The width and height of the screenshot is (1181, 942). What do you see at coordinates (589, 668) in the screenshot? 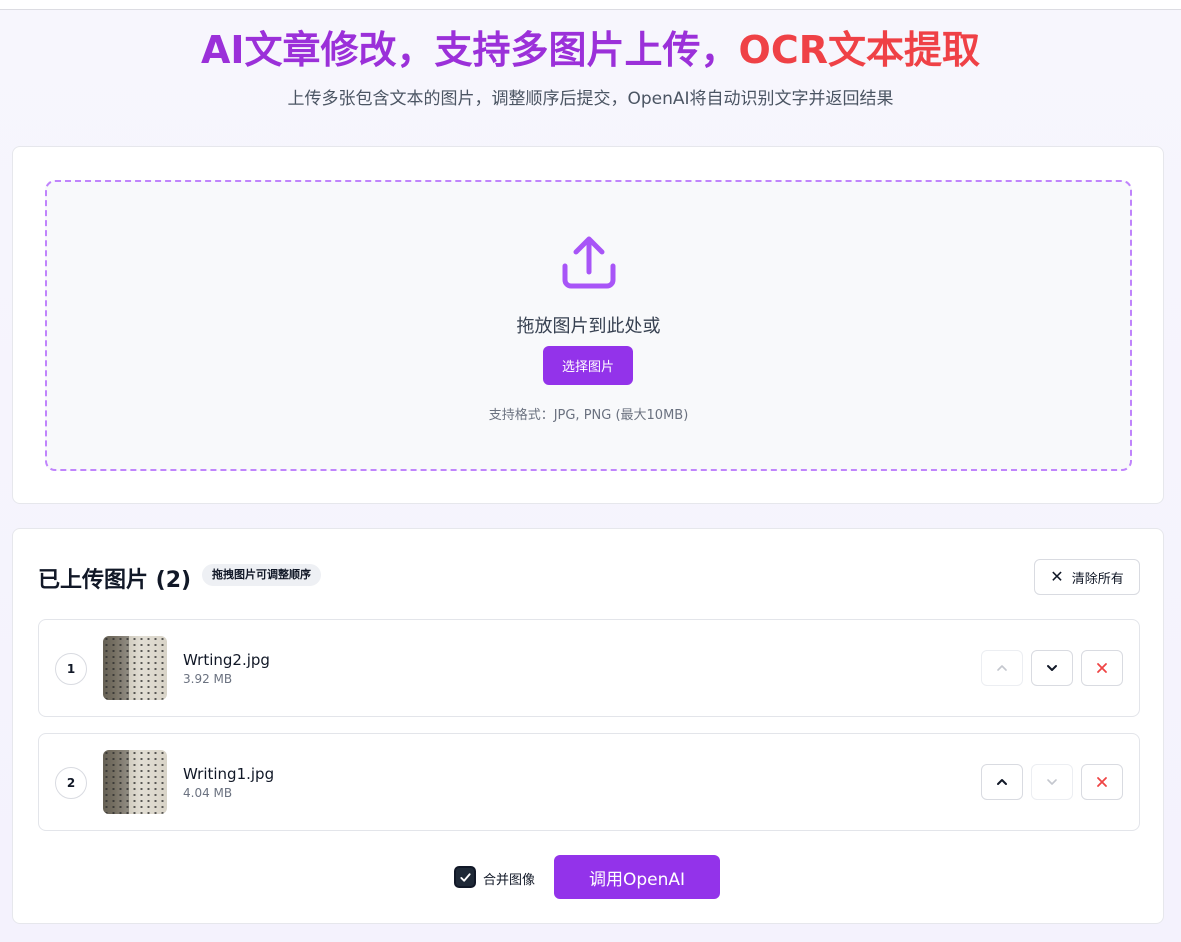
I see `list-item: 1 Wrting2.jpg 3.92 MB` at bounding box center [589, 668].